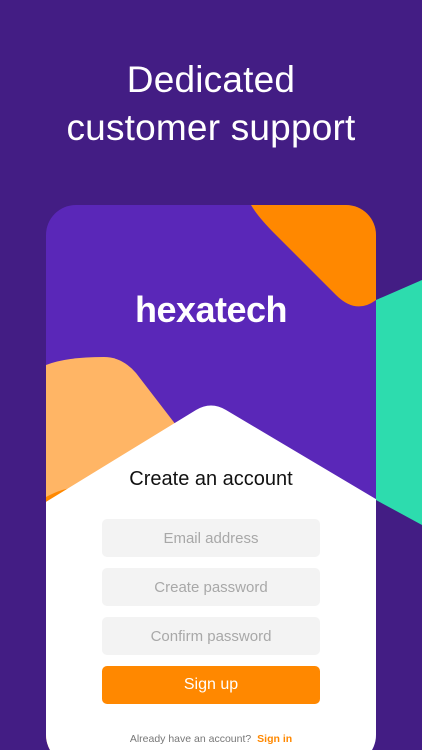 Image resolution: width=422 pixels, height=750 pixels. I want to click on form-title: Create an account, so click(211, 479).